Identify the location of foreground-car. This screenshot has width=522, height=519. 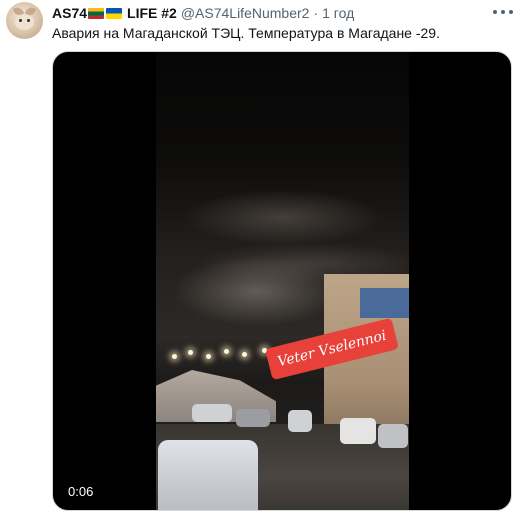
(208, 475).